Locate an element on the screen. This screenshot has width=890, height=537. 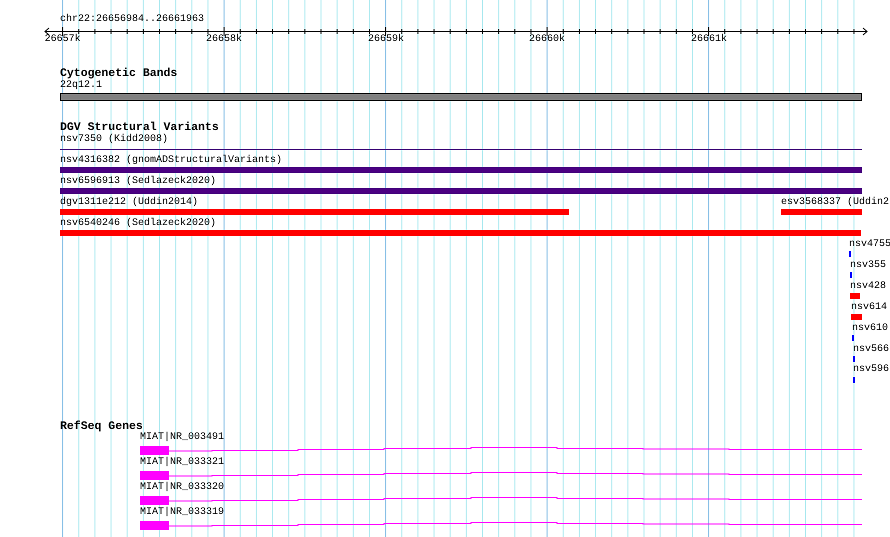
variant-label: dgv1311e212 (Uddin2014) is located at coordinates (129, 203).